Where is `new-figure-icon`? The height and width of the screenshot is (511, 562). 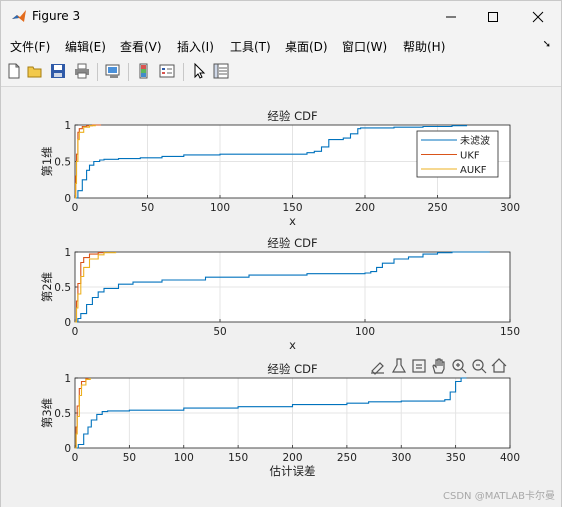 new-figure-icon is located at coordinates (14, 71).